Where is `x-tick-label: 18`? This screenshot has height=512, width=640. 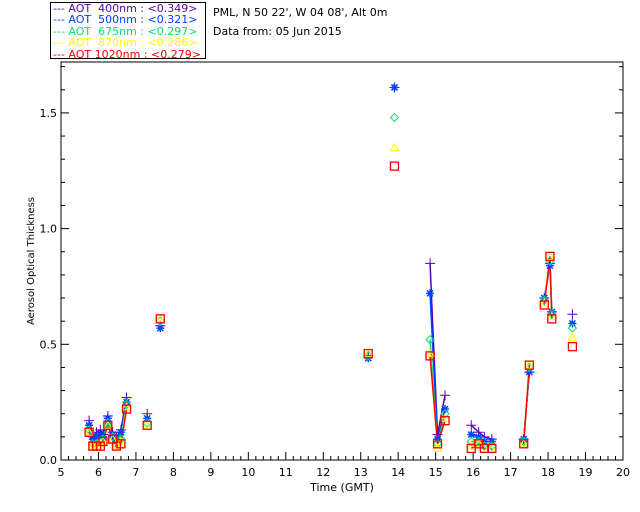 x-tick-label: 18 is located at coordinates (548, 472).